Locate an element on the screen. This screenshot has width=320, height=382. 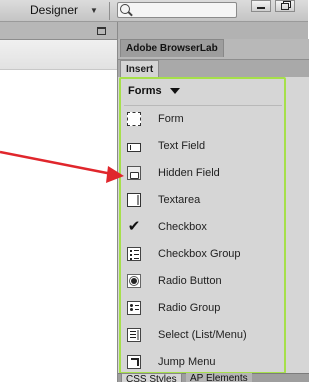
workspace-switcher: Designer ▼ is located at coordinates (65, 10).